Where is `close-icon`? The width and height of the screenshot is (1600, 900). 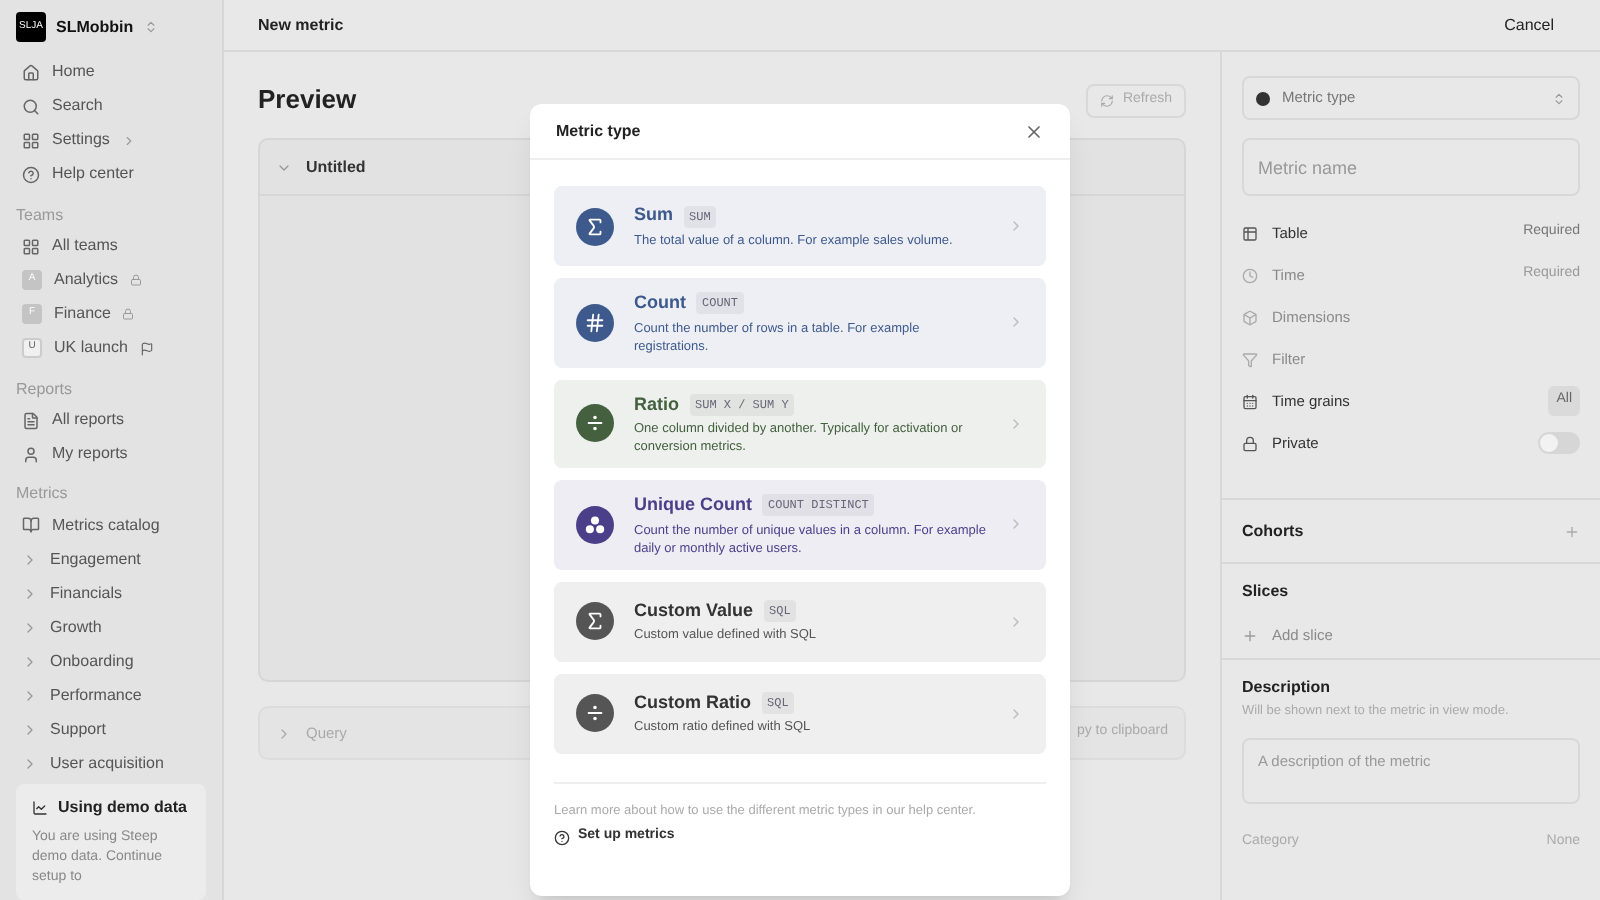 close-icon is located at coordinates (1034, 131).